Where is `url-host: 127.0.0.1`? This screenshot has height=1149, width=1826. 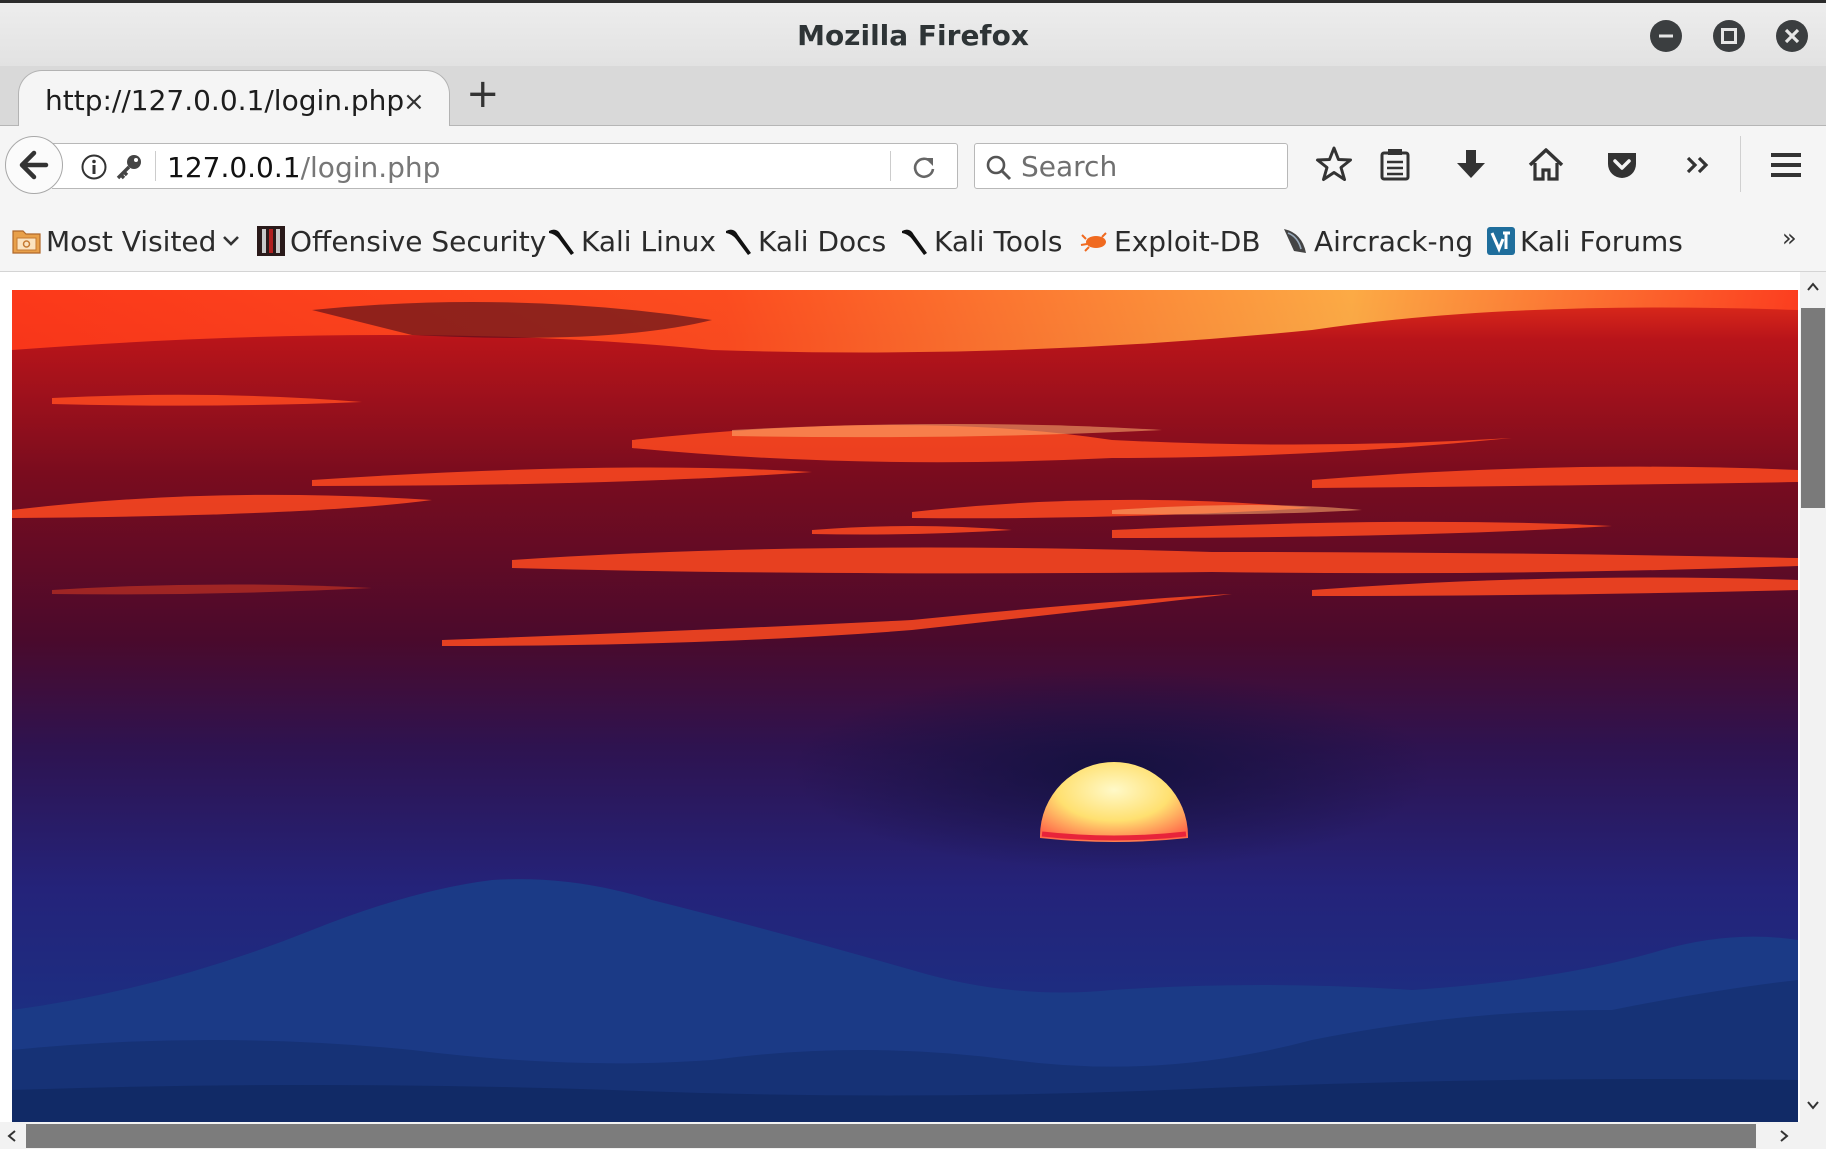 url-host: 127.0.0.1 is located at coordinates (234, 167).